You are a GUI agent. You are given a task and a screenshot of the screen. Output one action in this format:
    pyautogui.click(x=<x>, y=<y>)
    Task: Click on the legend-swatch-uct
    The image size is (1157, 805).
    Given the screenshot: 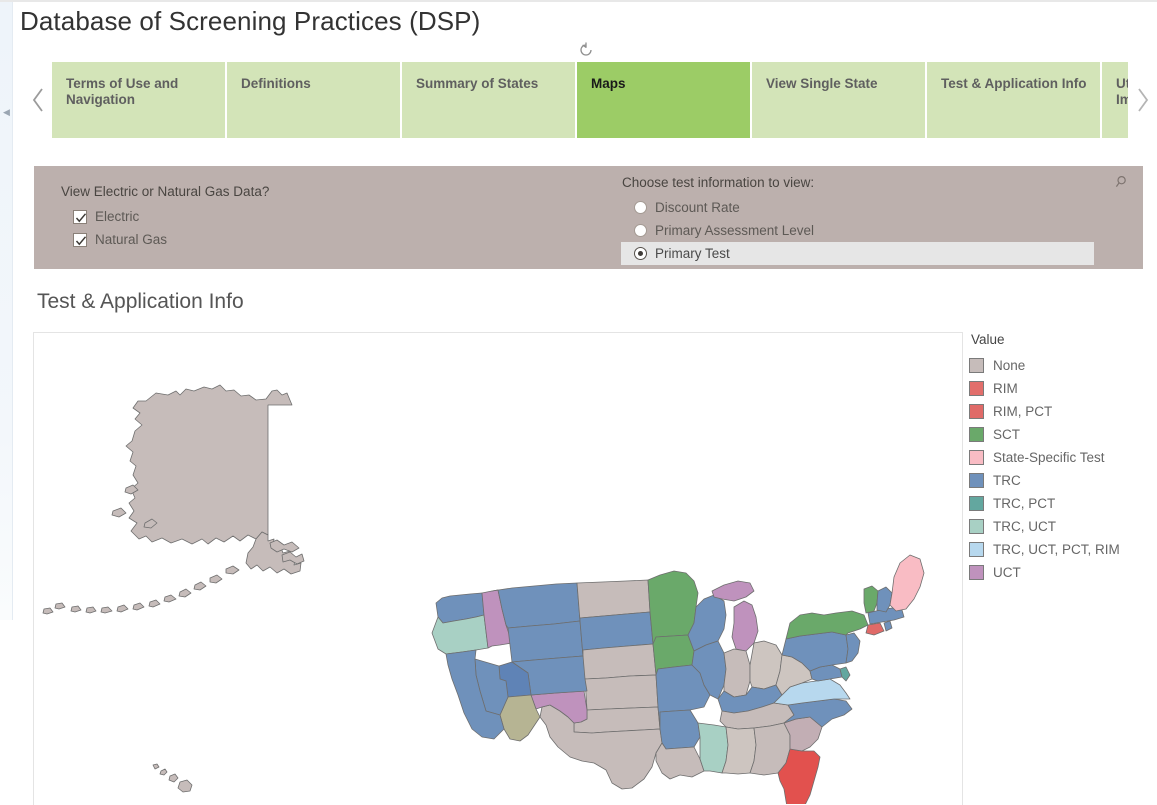 What is the action you would take?
    pyautogui.click(x=976, y=572)
    